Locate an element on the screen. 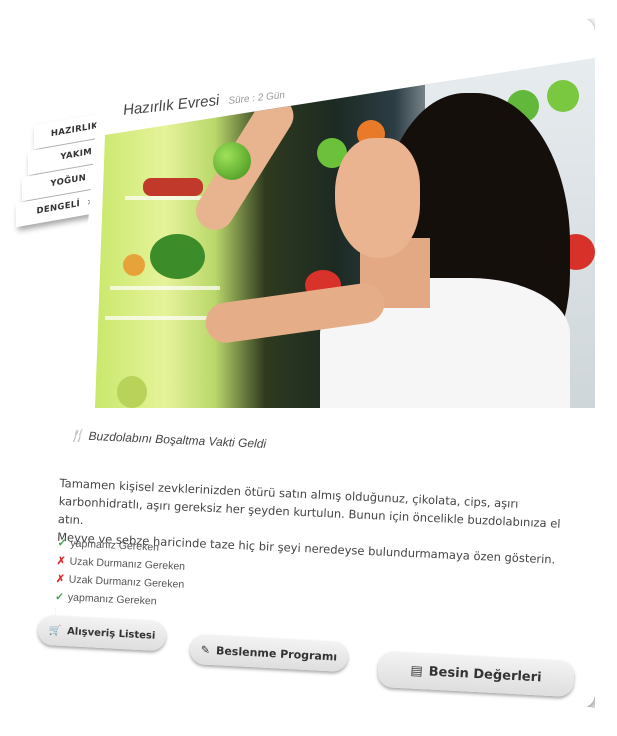 The width and height of the screenshot is (617, 736). fork-knife-icon: 🍴 is located at coordinates (77, 435).